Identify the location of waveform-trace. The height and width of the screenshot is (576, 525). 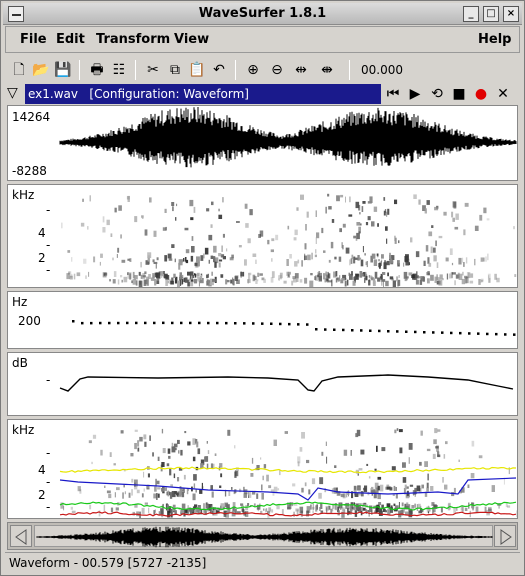
(288, 137).